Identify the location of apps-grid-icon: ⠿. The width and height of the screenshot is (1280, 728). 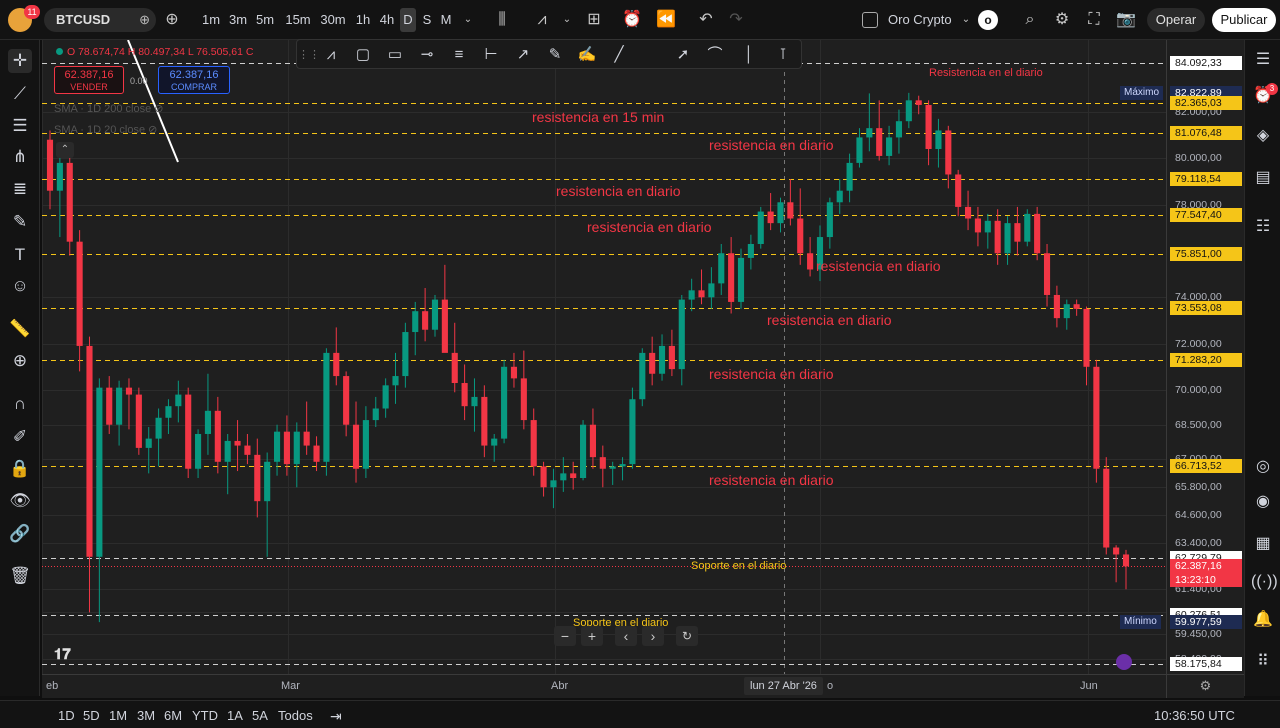
(1263, 662).